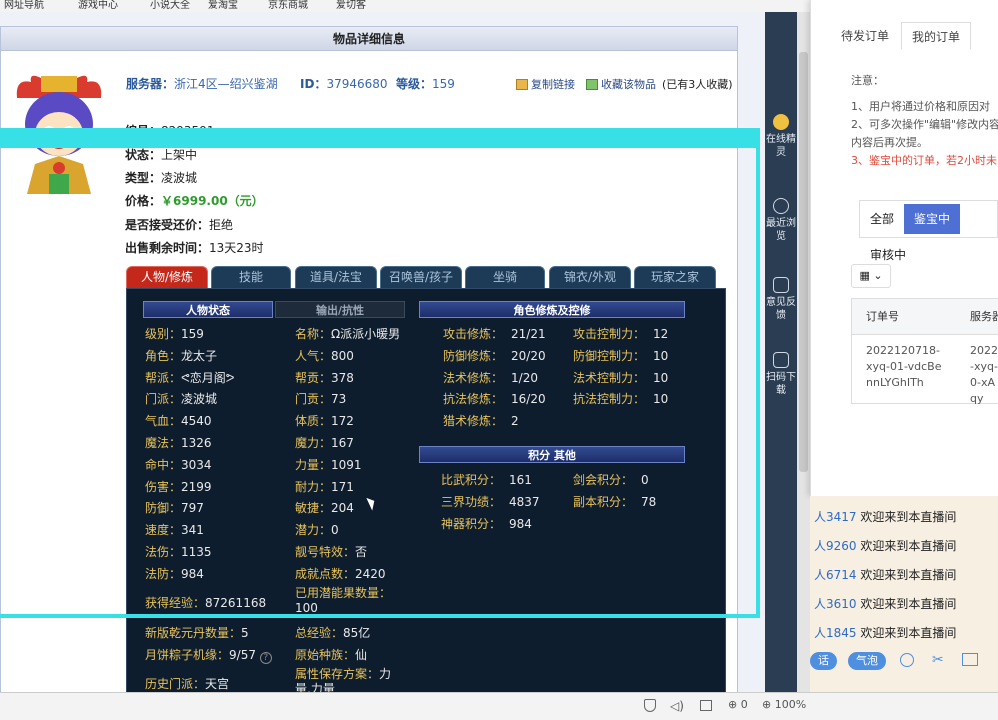  I want to click on id-label: ID：, so click(313, 84).